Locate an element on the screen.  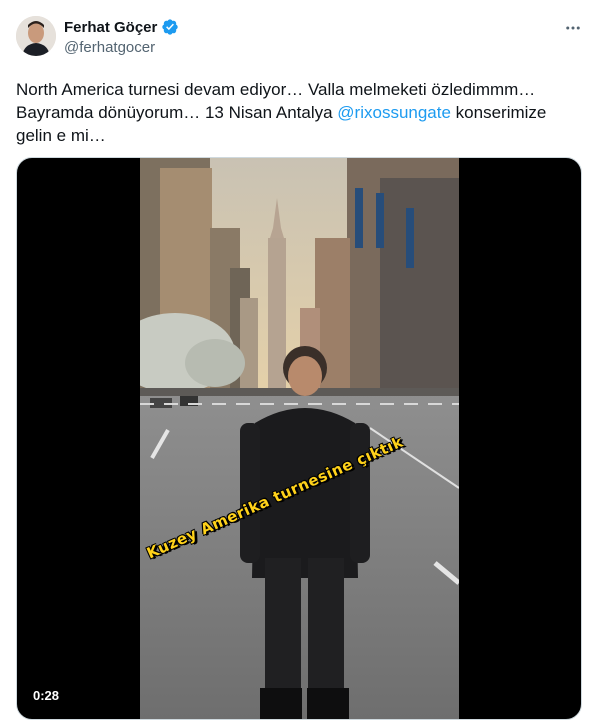
mention-link: @rixossungate is located at coordinates (394, 112).